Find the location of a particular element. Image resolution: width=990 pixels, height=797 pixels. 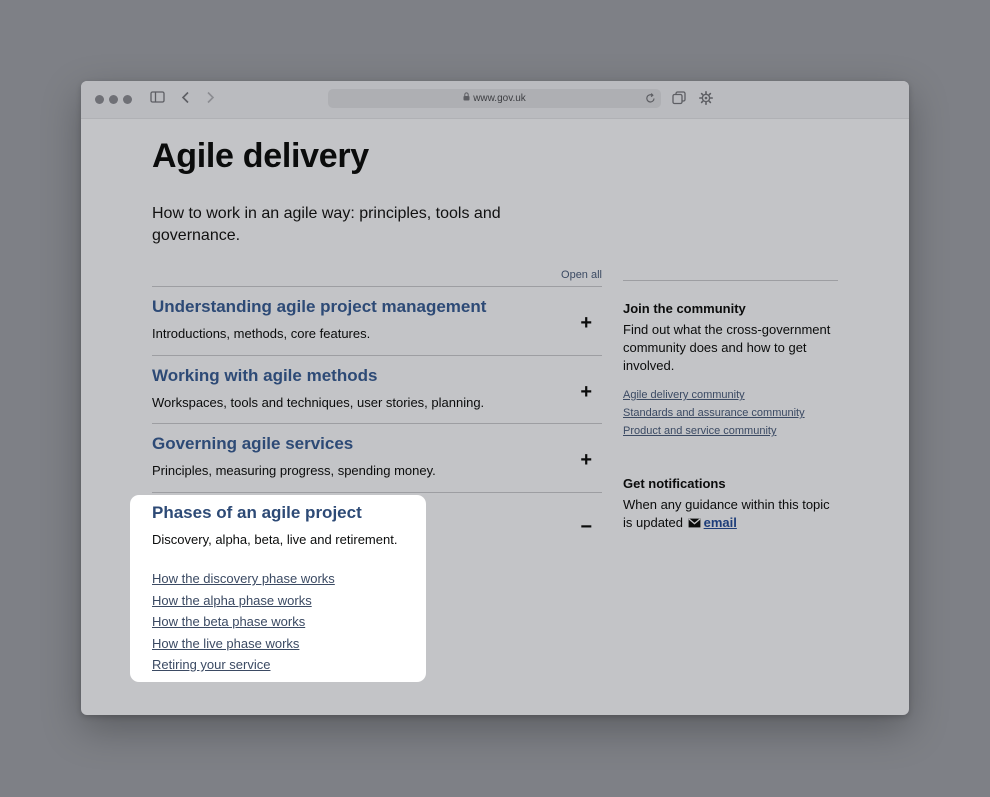

back-icon is located at coordinates (185, 100).